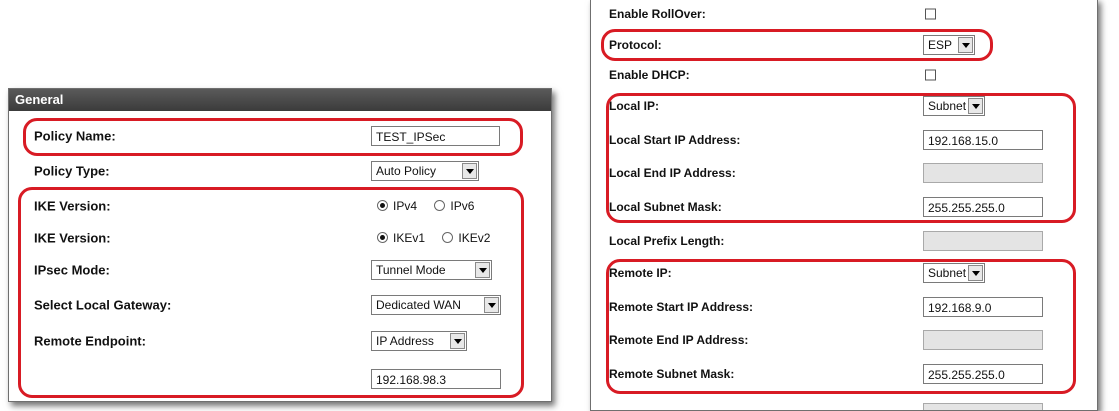 The width and height of the screenshot is (1119, 411). I want to click on policy-type-label: Policy Type:, so click(72, 171).